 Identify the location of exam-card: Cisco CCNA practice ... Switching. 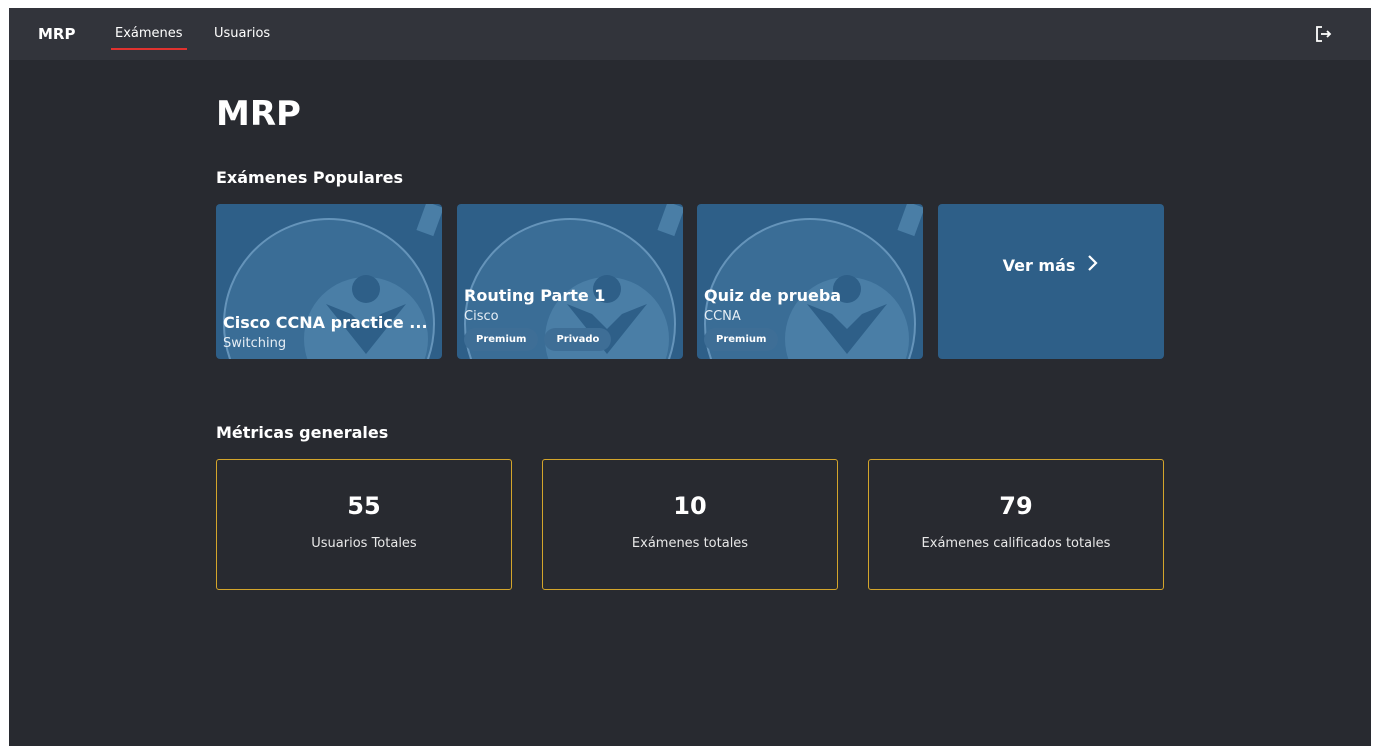
(329, 281).